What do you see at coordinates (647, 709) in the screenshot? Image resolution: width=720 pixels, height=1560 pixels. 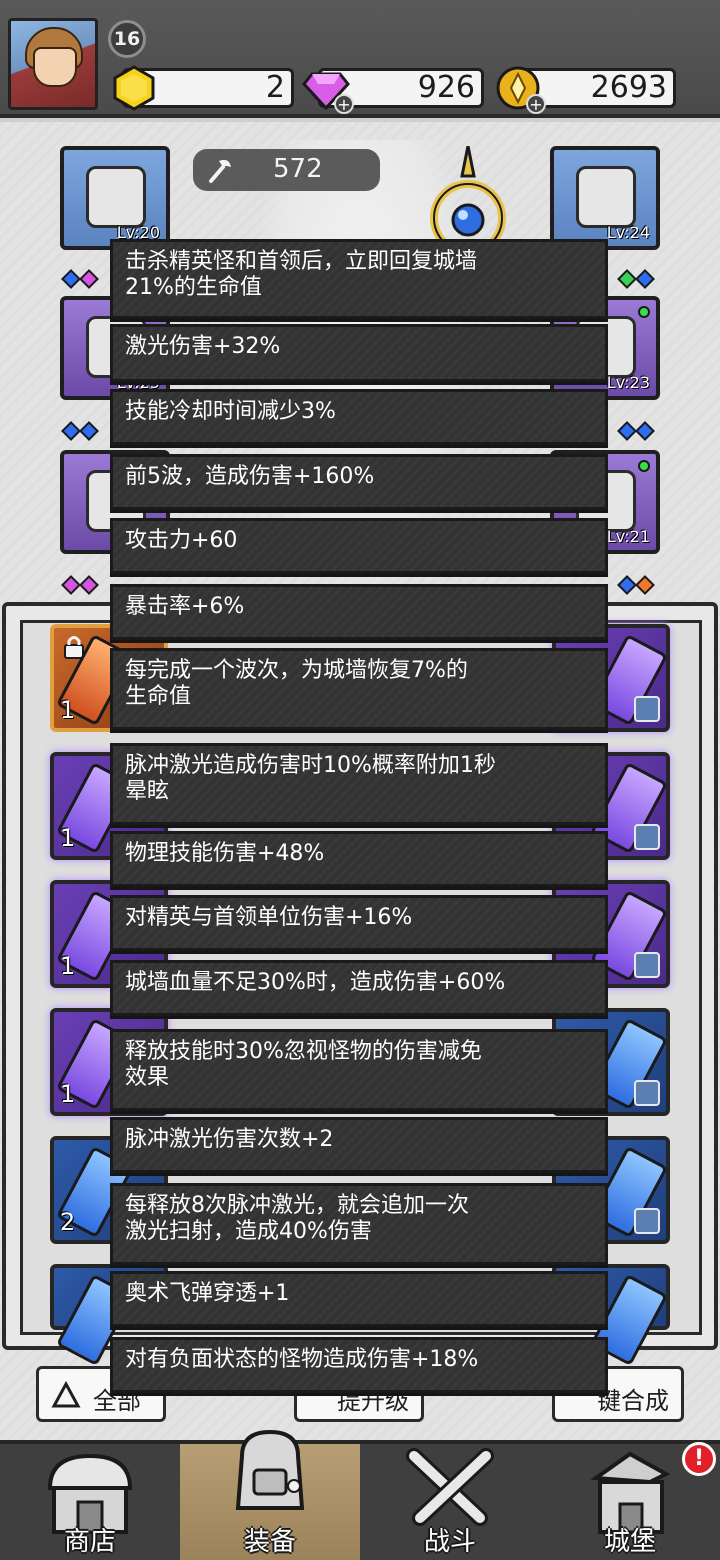 I see `armor-type-icon` at bounding box center [647, 709].